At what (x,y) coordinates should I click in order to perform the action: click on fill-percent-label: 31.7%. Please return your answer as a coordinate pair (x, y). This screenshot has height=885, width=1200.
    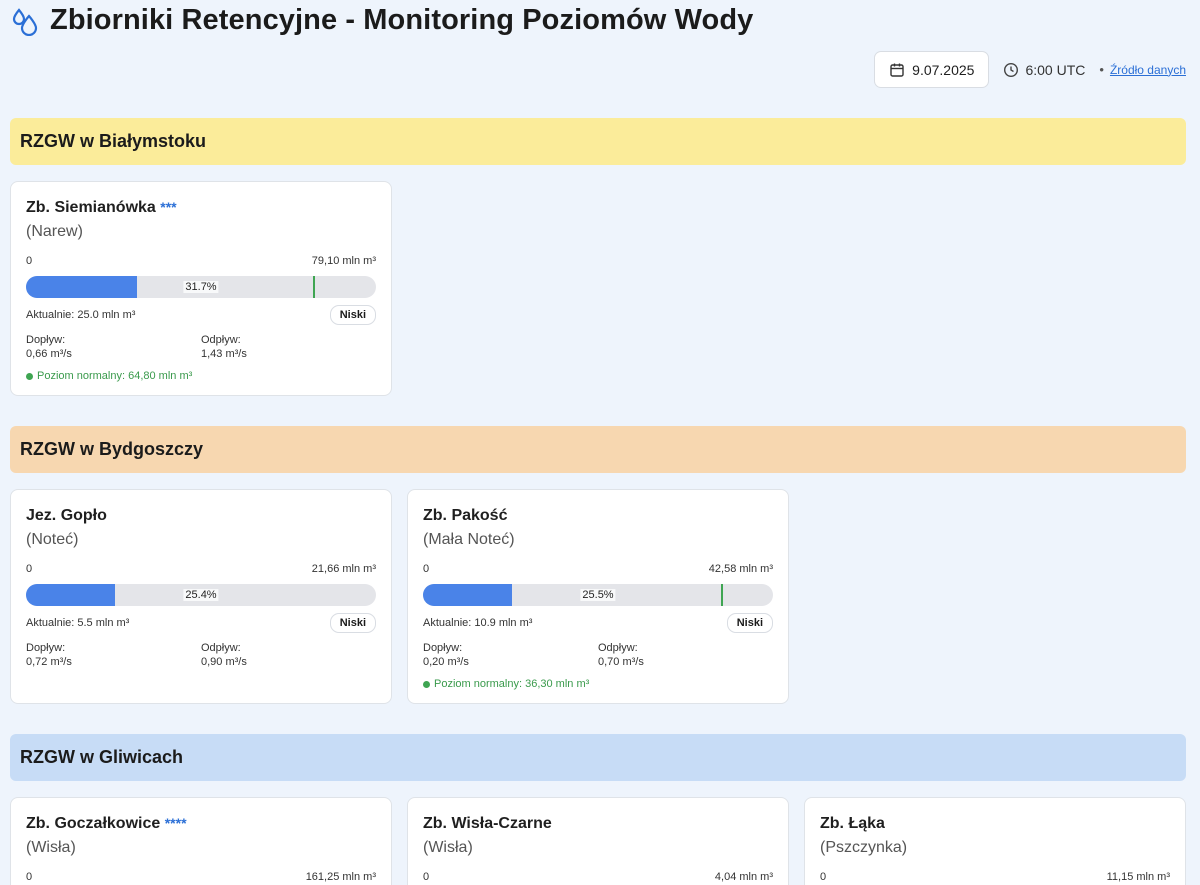
    Looking at the image, I should click on (201, 287).